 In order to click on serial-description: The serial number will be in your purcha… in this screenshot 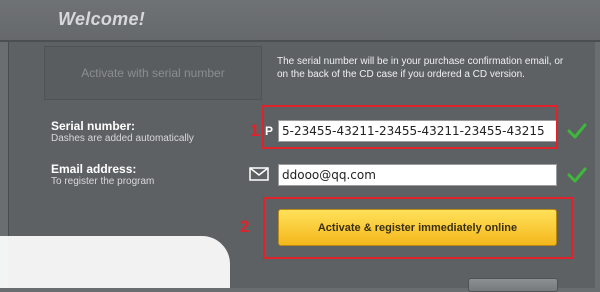, I will do `click(420, 68)`.